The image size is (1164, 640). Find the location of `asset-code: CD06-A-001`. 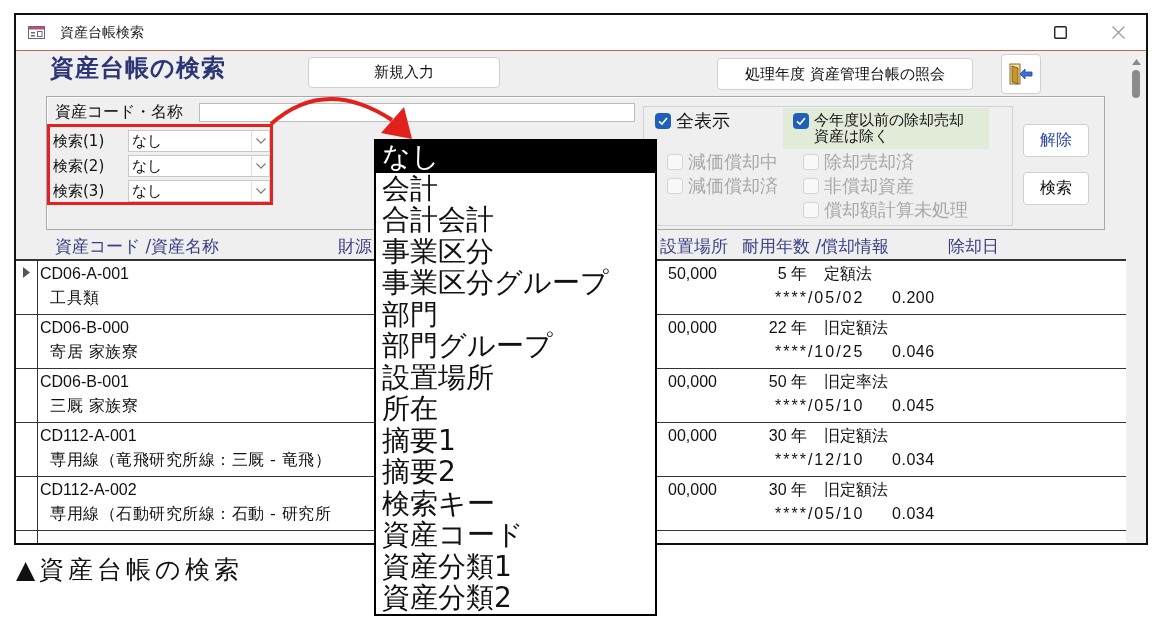

asset-code: CD06-A-001 is located at coordinates (84, 273).